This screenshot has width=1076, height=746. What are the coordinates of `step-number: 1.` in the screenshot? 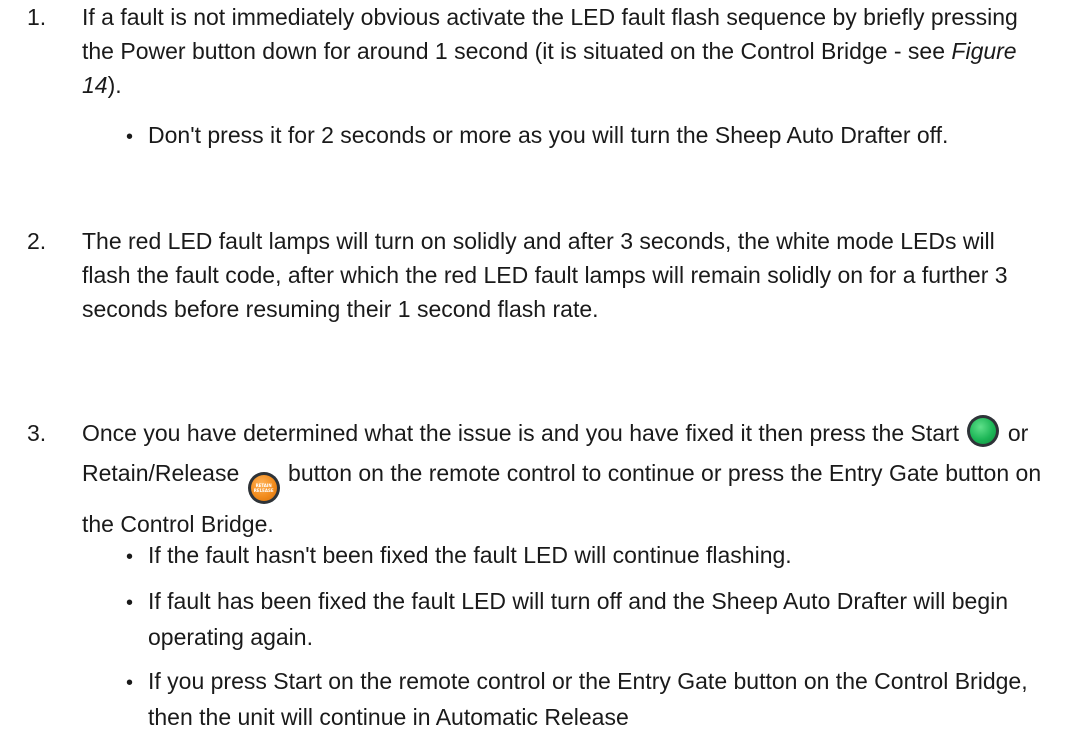 It's located at (37, 17).